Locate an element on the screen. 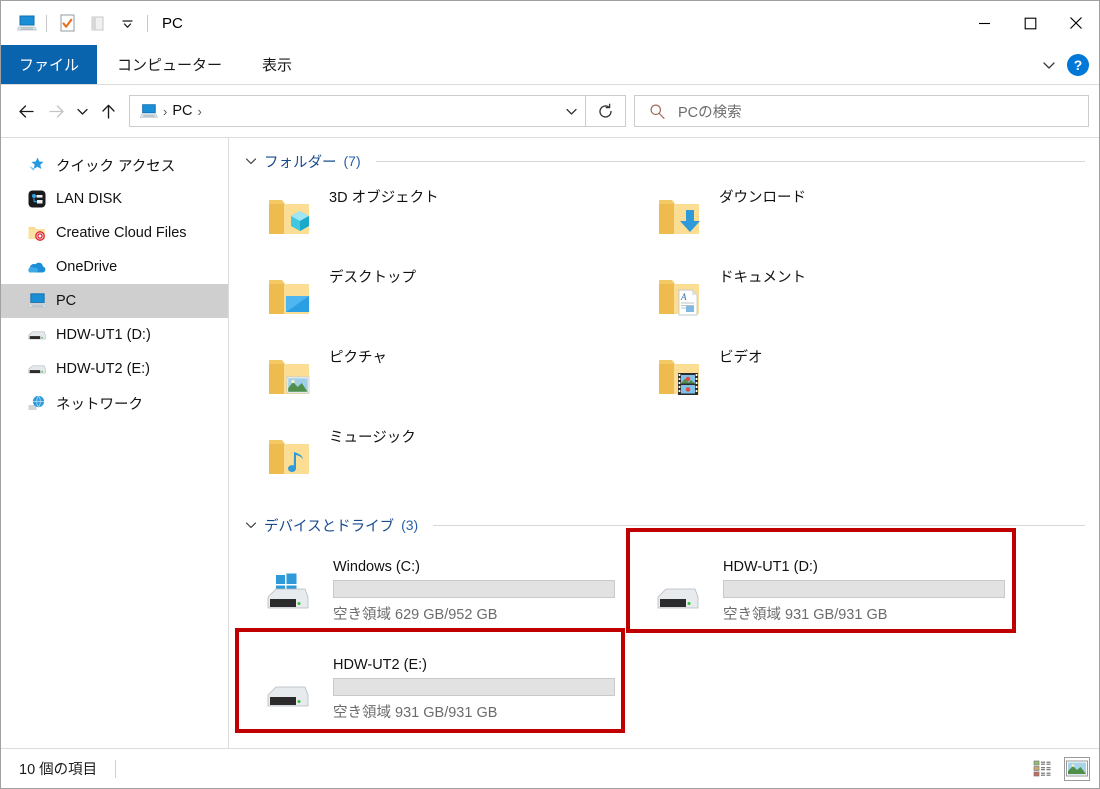 Image resolution: width=1100 pixels, height=789 pixels. drive-item-windows-c: Windows (C:) 空き領域 629 GB/952 GB is located at coordinates (440, 591).